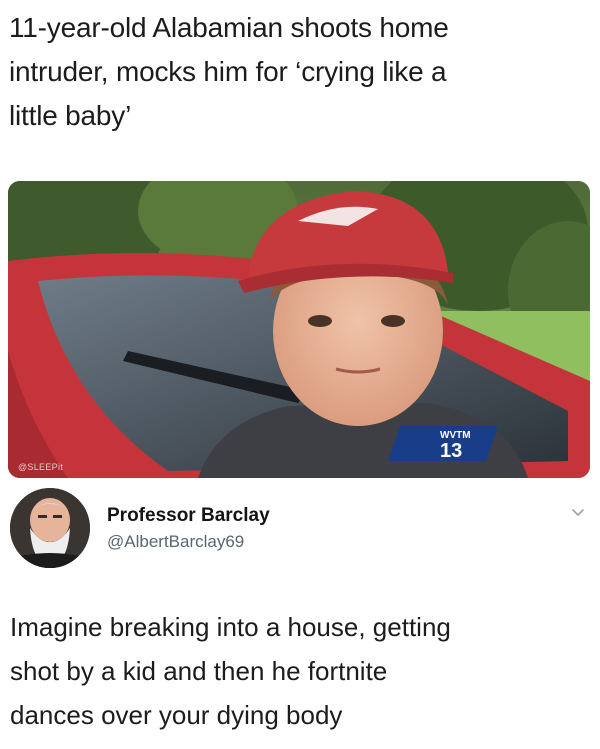 The width and height of the screenshot is (600, 749). I want to click on bearded-man-avatar-icon, so click(50, 528).